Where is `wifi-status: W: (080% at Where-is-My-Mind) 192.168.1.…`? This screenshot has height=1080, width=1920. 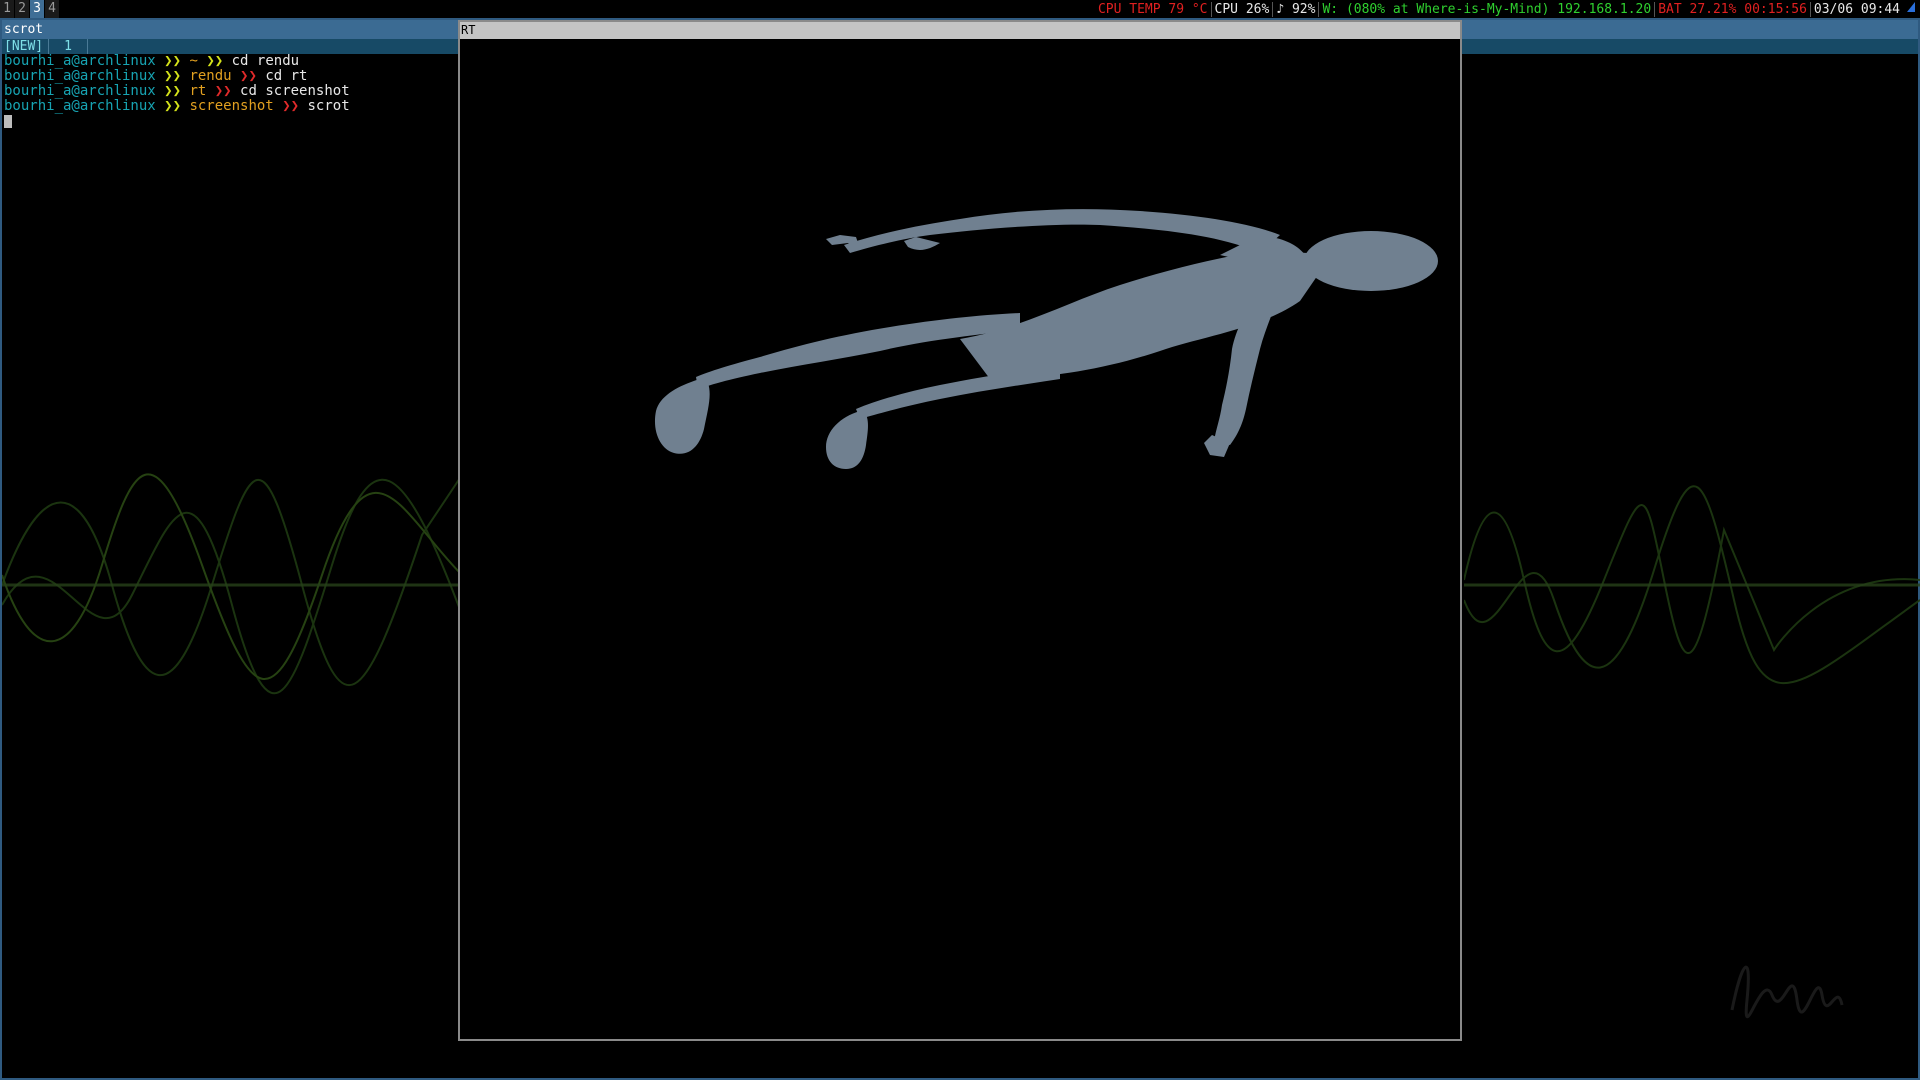 wifi-status: W: (080% at Where-is-My-Mind) 192.168.1.… is located at coordinates (1486, 9).